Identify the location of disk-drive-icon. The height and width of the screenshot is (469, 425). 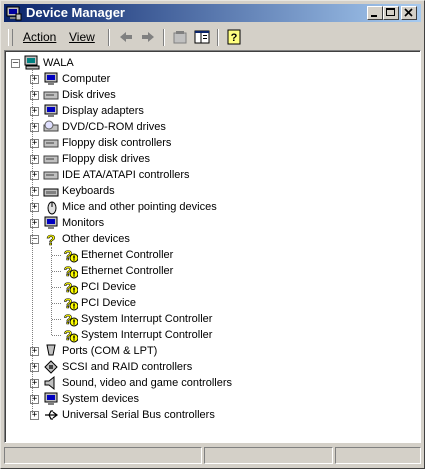
(51, 95).